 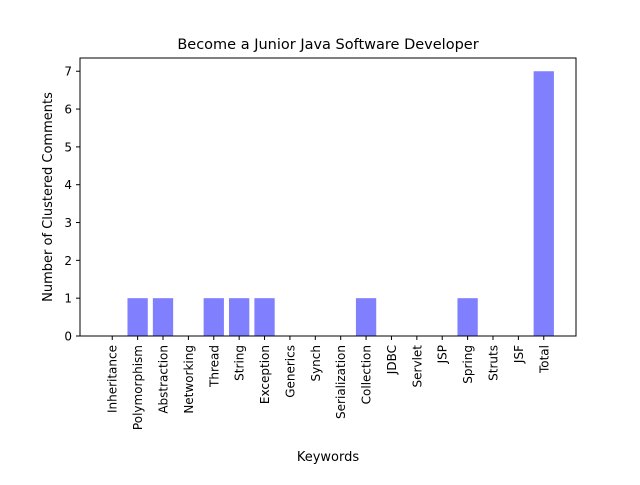 I want to click on x-tick-label: Total, so click(x=544, y=359).